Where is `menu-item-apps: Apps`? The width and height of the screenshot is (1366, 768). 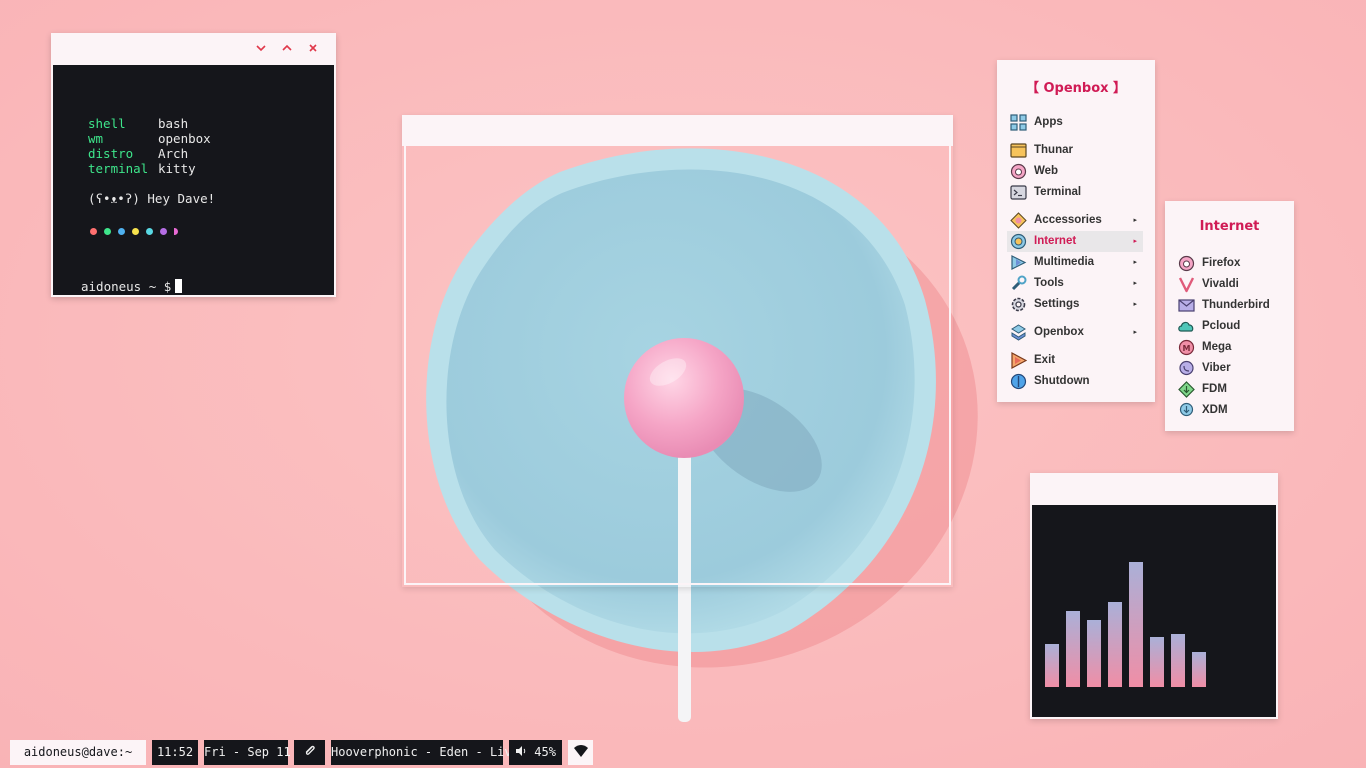
menu-item-apps: Apps is located at coordinates (1075, 122).